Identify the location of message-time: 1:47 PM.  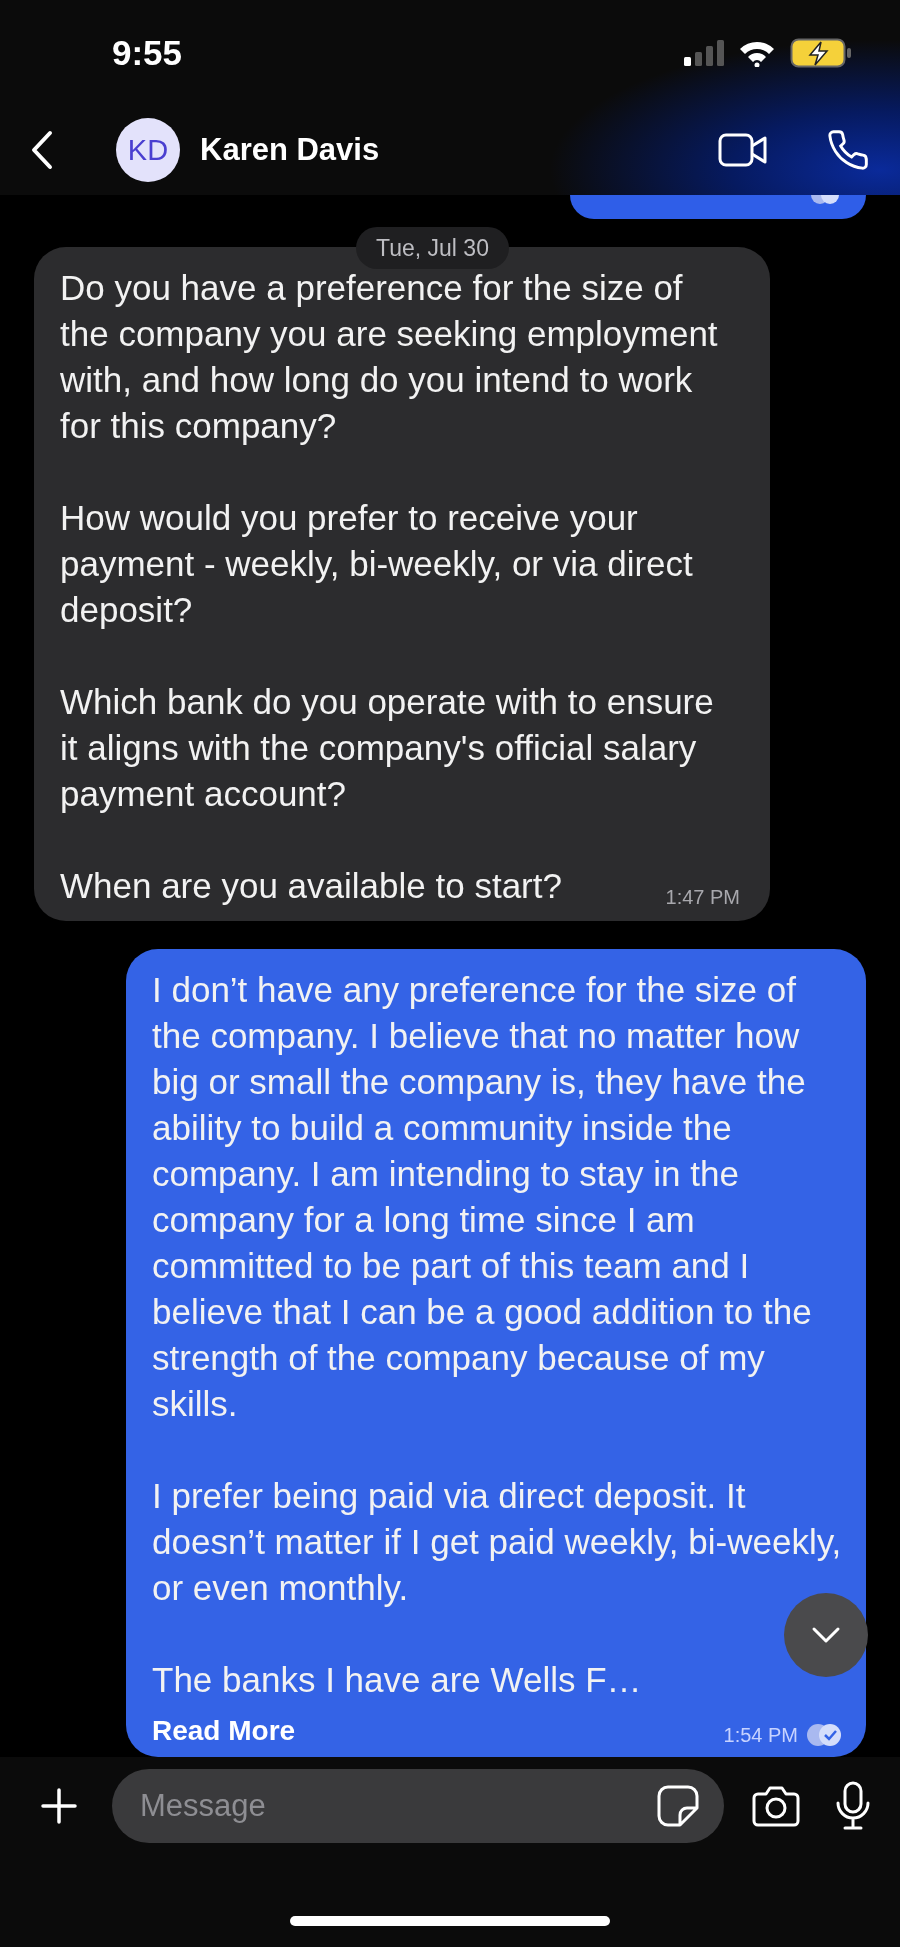
(702, 897).